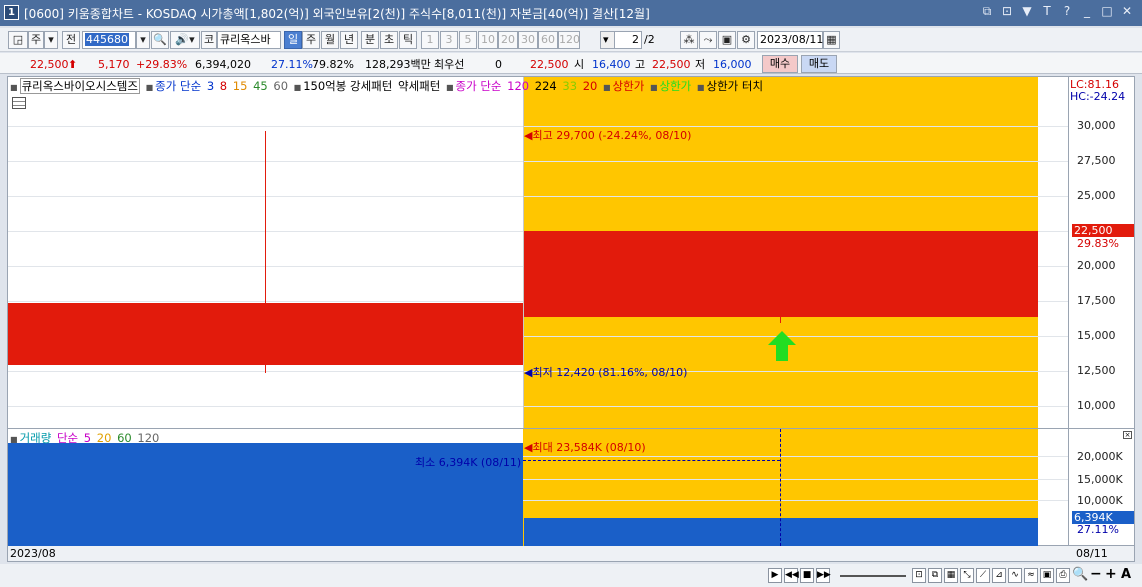  What do you see at coordinates (349, 40) in the screenshot?
I see `tab-year: 년` at bounding box center [349, 40].